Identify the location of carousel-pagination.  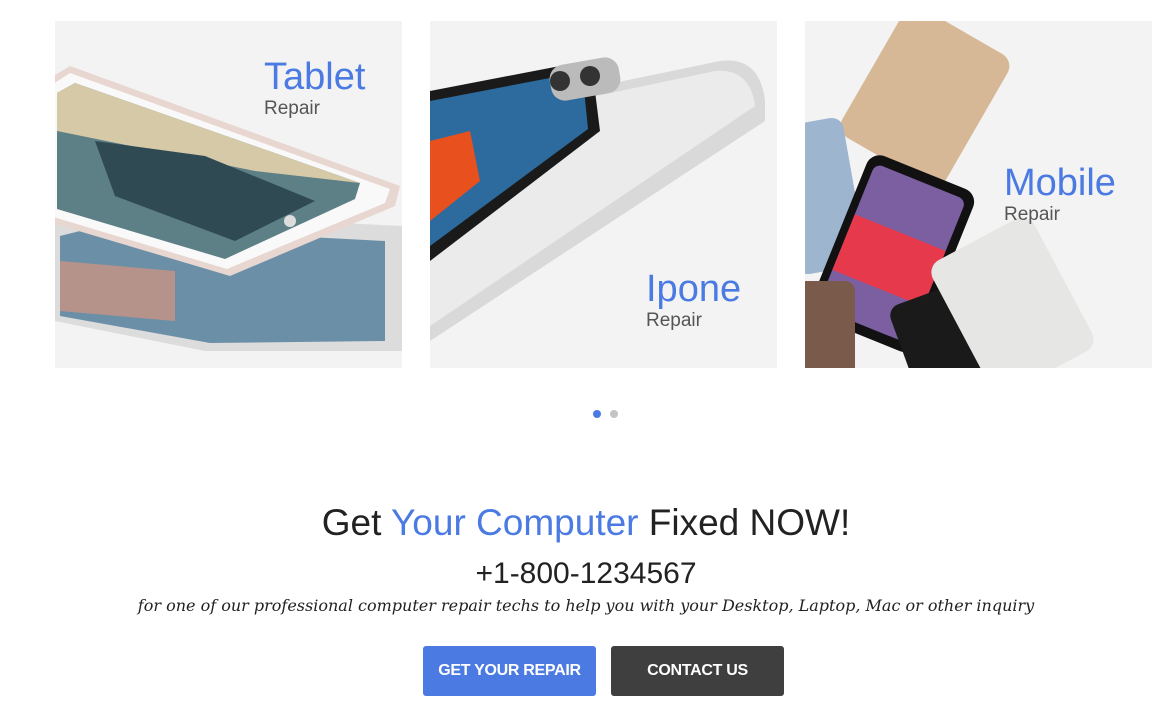
(605, 414).